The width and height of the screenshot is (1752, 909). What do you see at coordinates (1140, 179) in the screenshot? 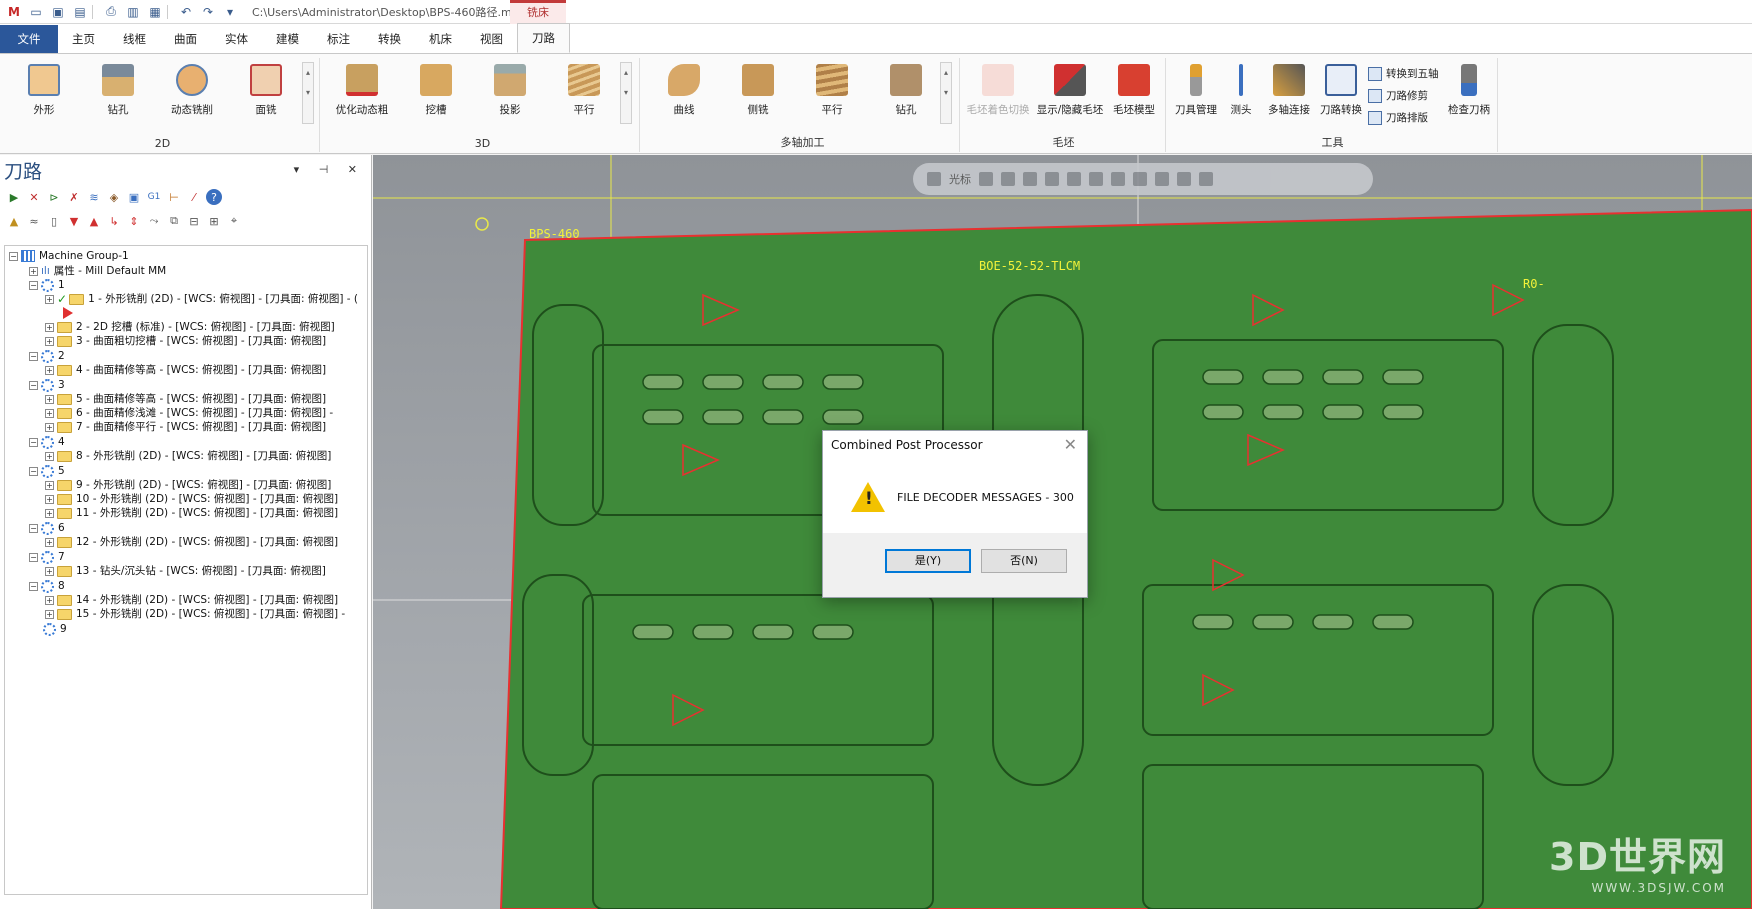
I see `window-select-icon` at bounding box center [1140, 179].